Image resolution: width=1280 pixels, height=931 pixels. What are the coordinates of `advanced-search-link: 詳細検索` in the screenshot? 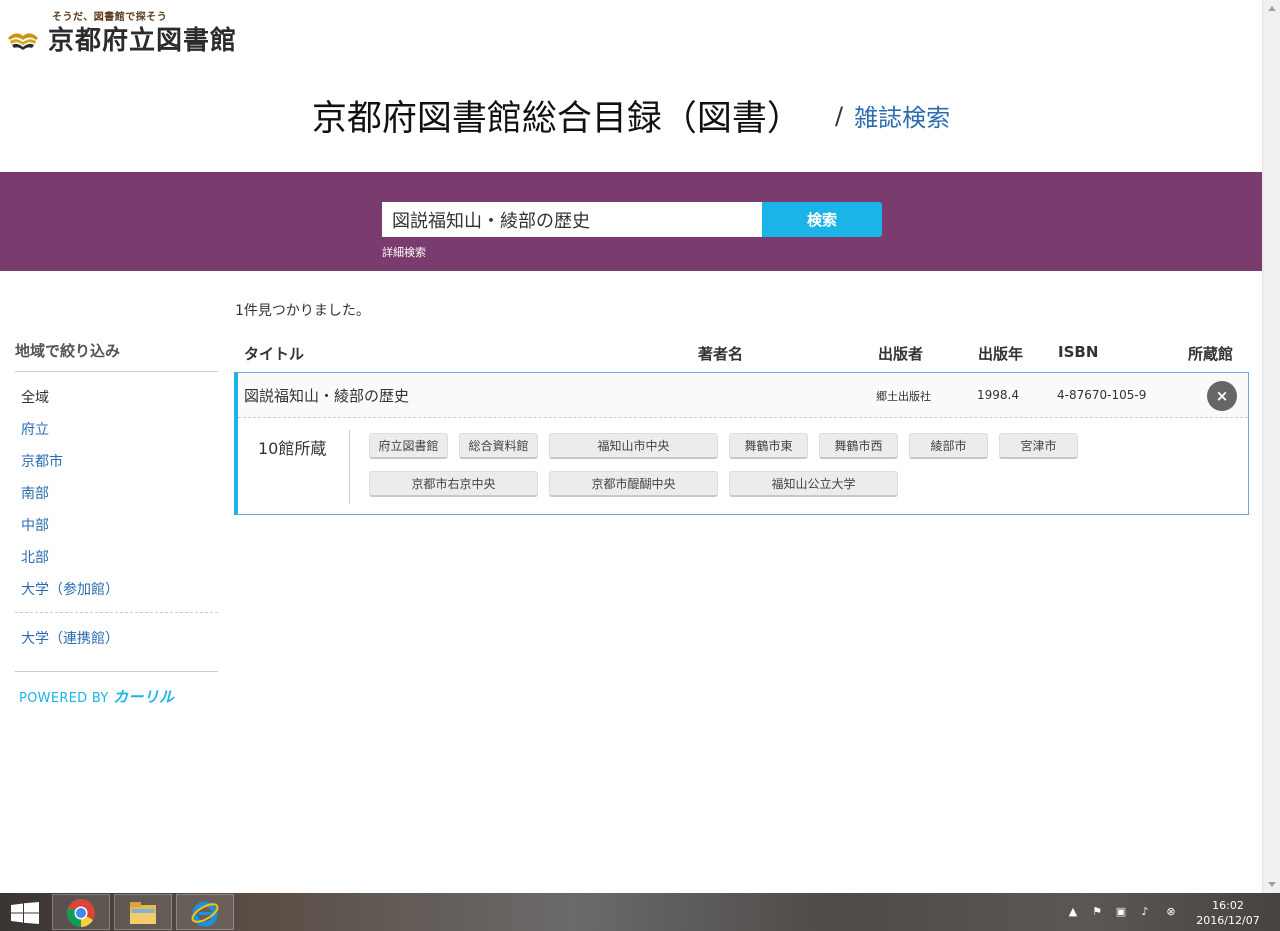 It's located at (404, 252).